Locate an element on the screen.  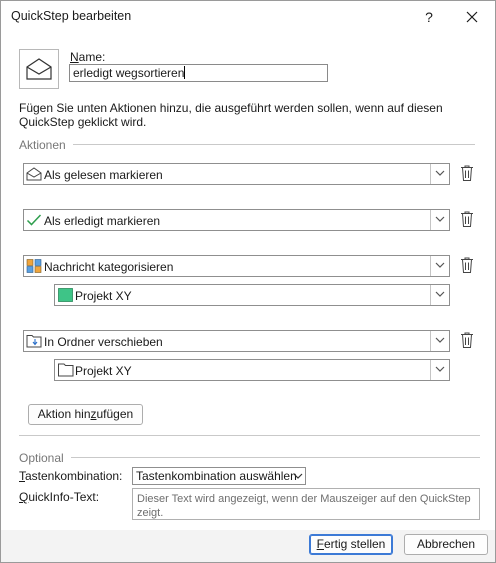
name-label: Name: is located at coordinates (88, 57).